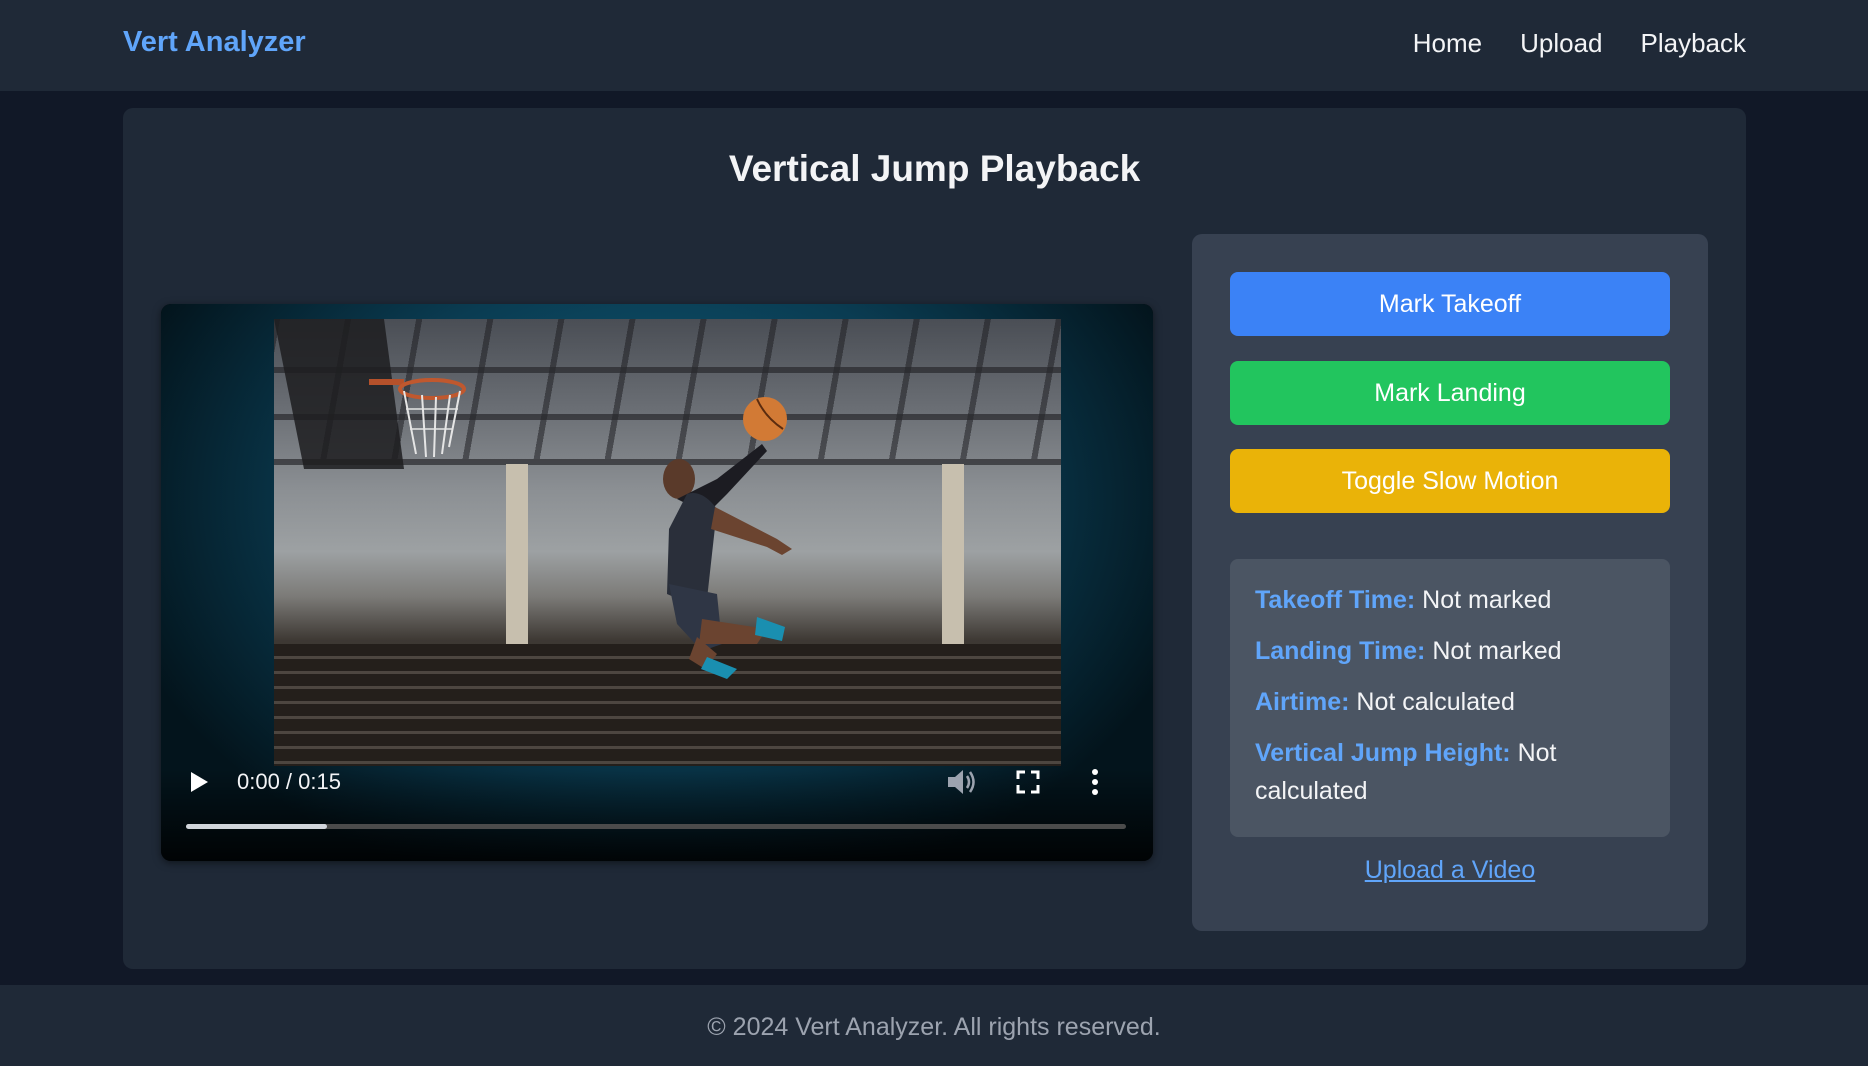  I want to click on basketball-hoop, so click(370, 394).